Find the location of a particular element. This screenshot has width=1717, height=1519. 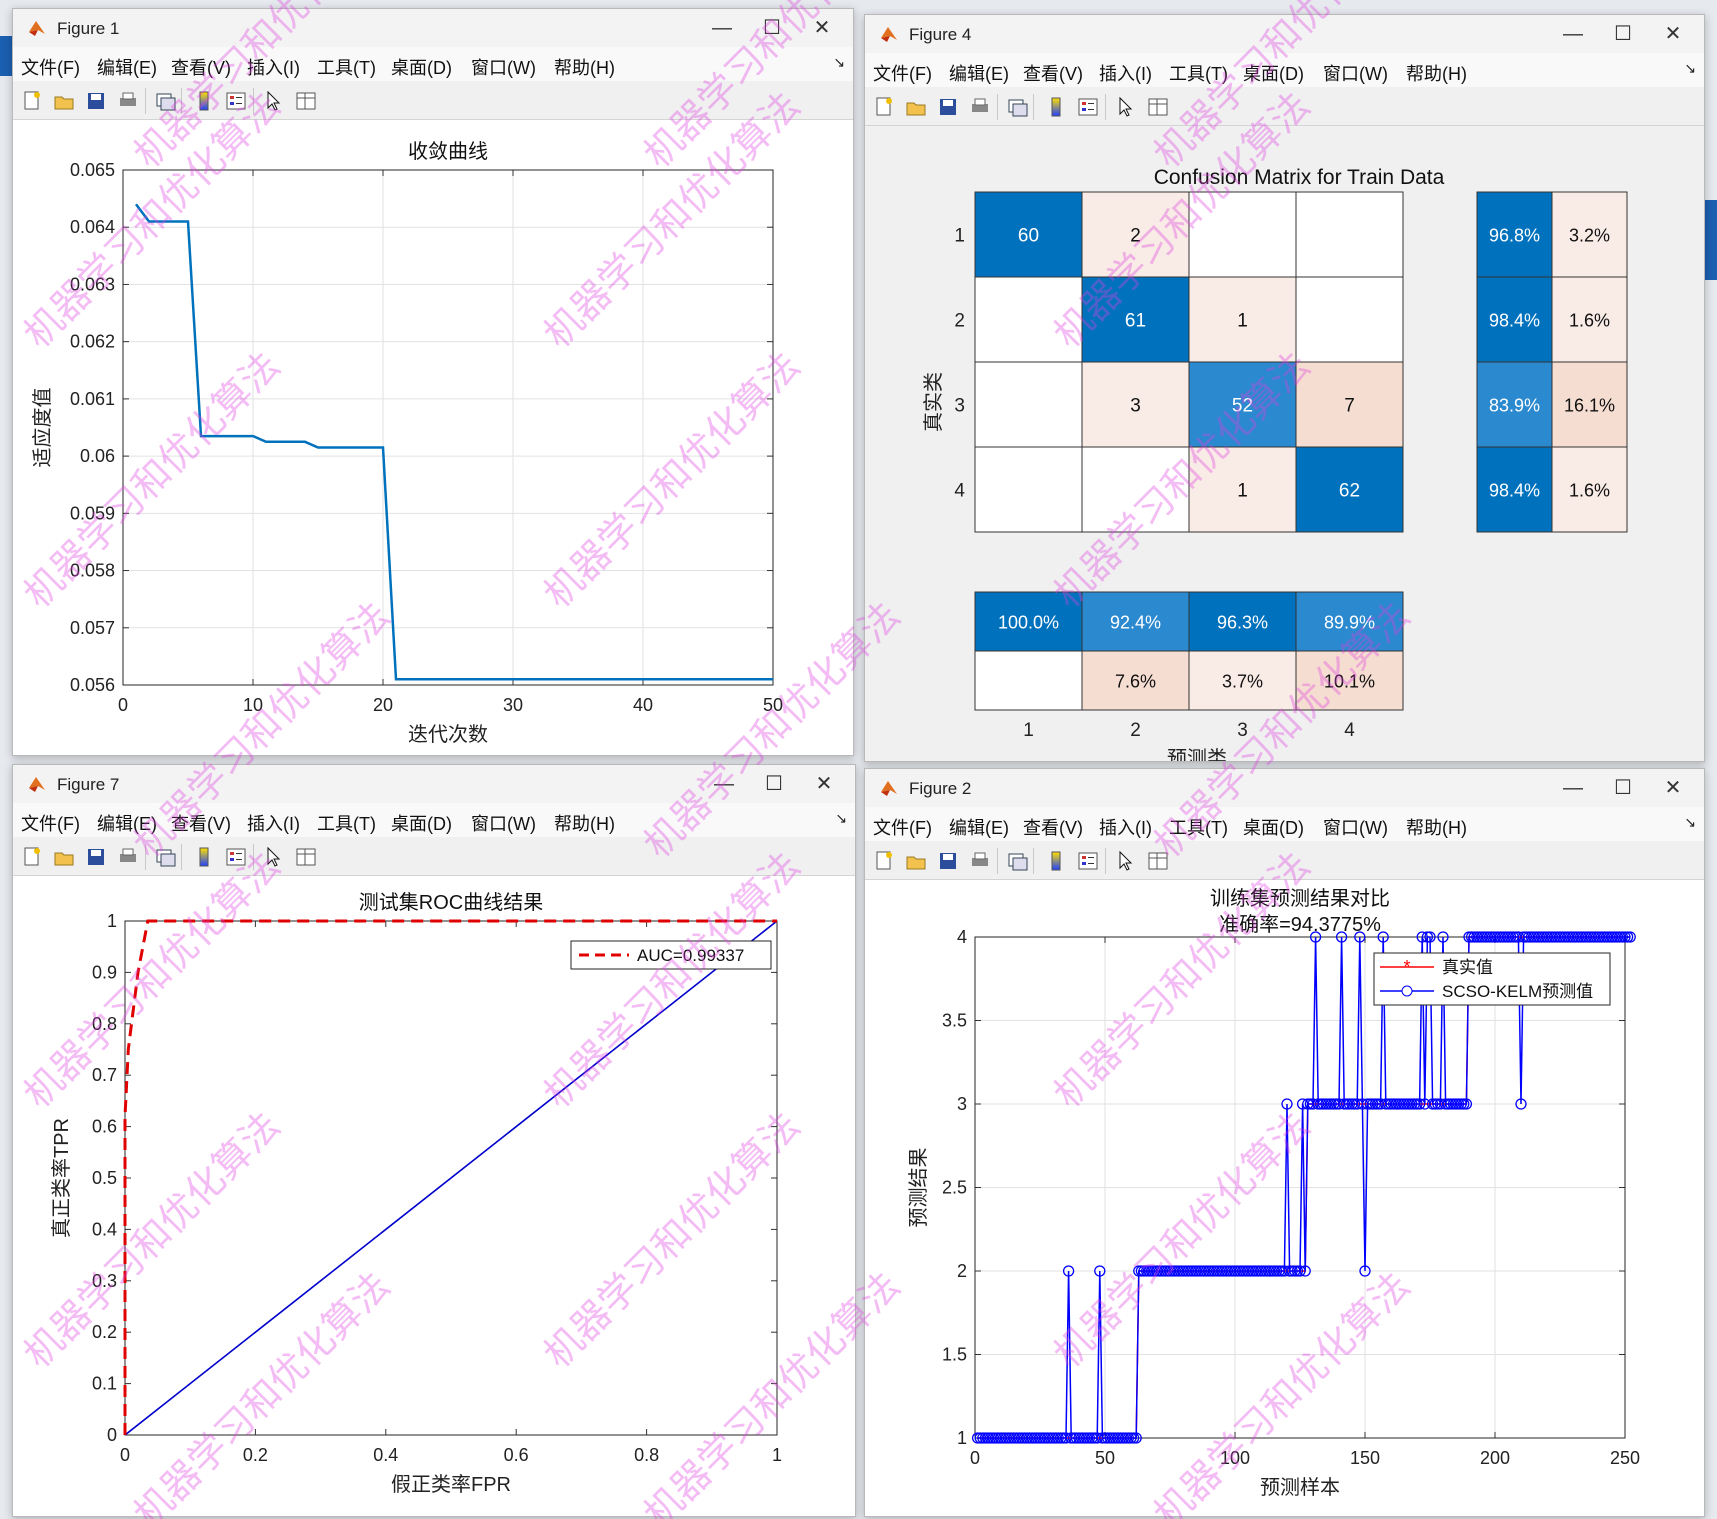

axes-background is located at coordinates (448, 427).